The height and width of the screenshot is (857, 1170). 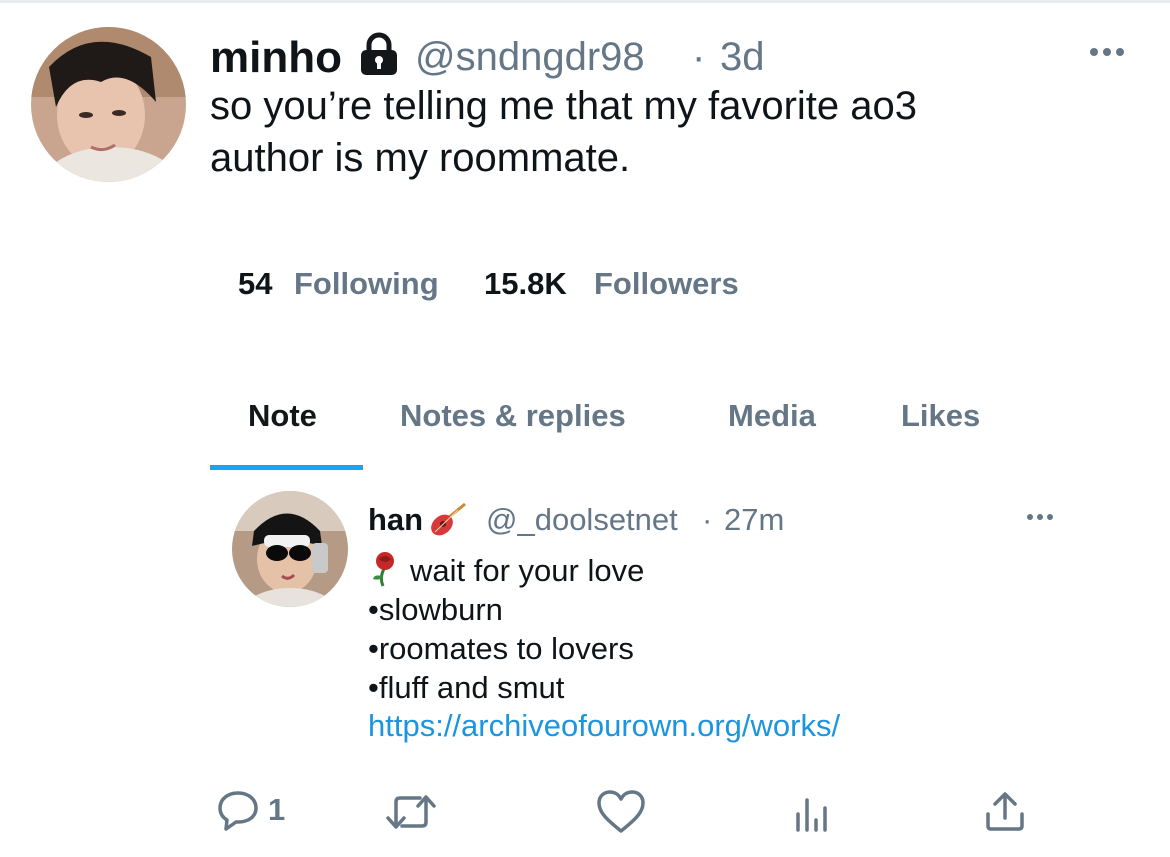 What do you see at coordinates (286, 467) in the screenshot?
I see `active-tab-indicator` at bounding box center [286, 467].